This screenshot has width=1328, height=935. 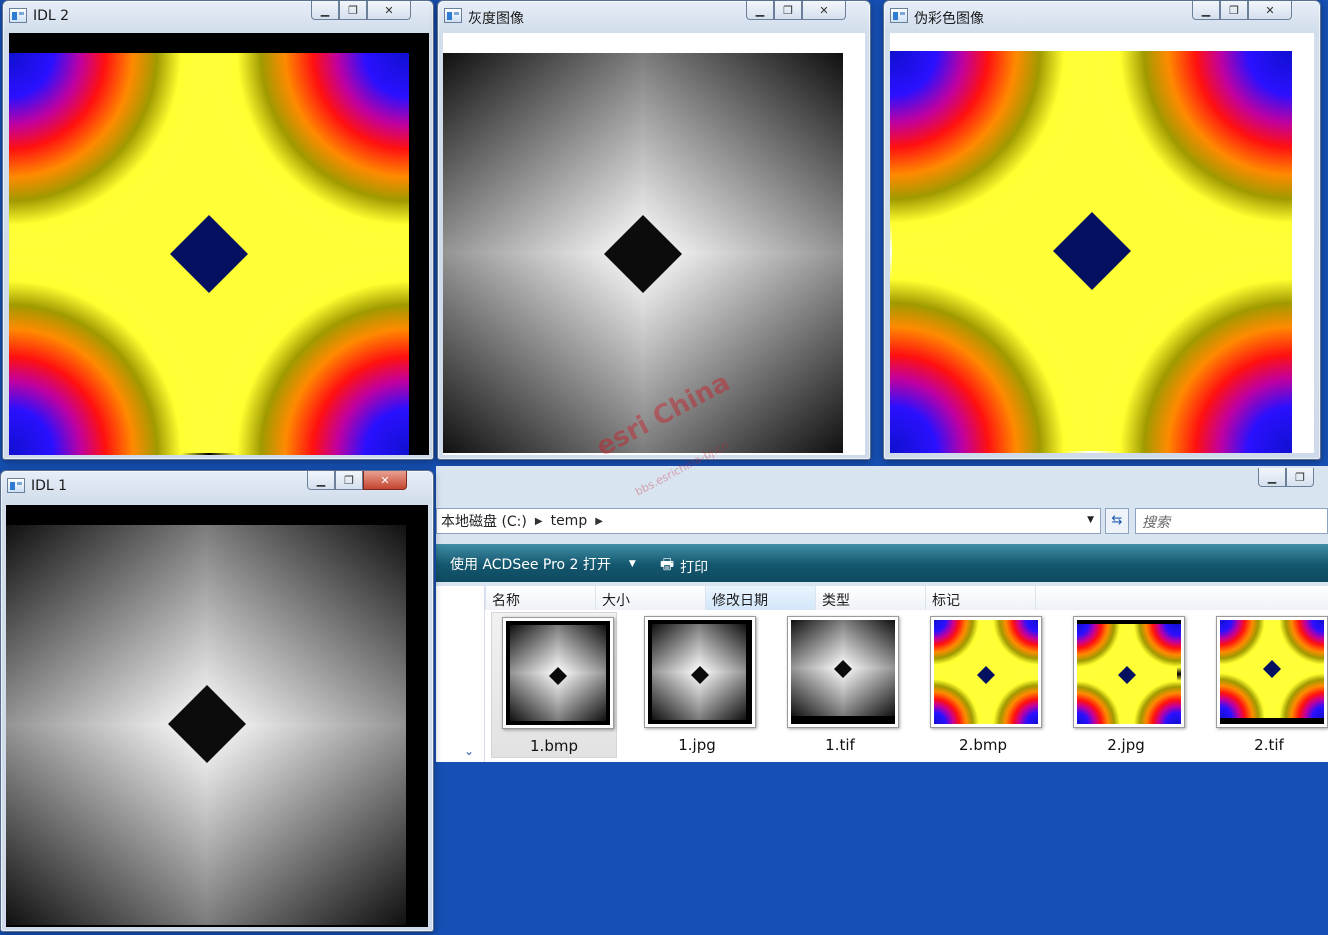 I want to click on file-item: 1.bmp, so click(x=554, y=685).